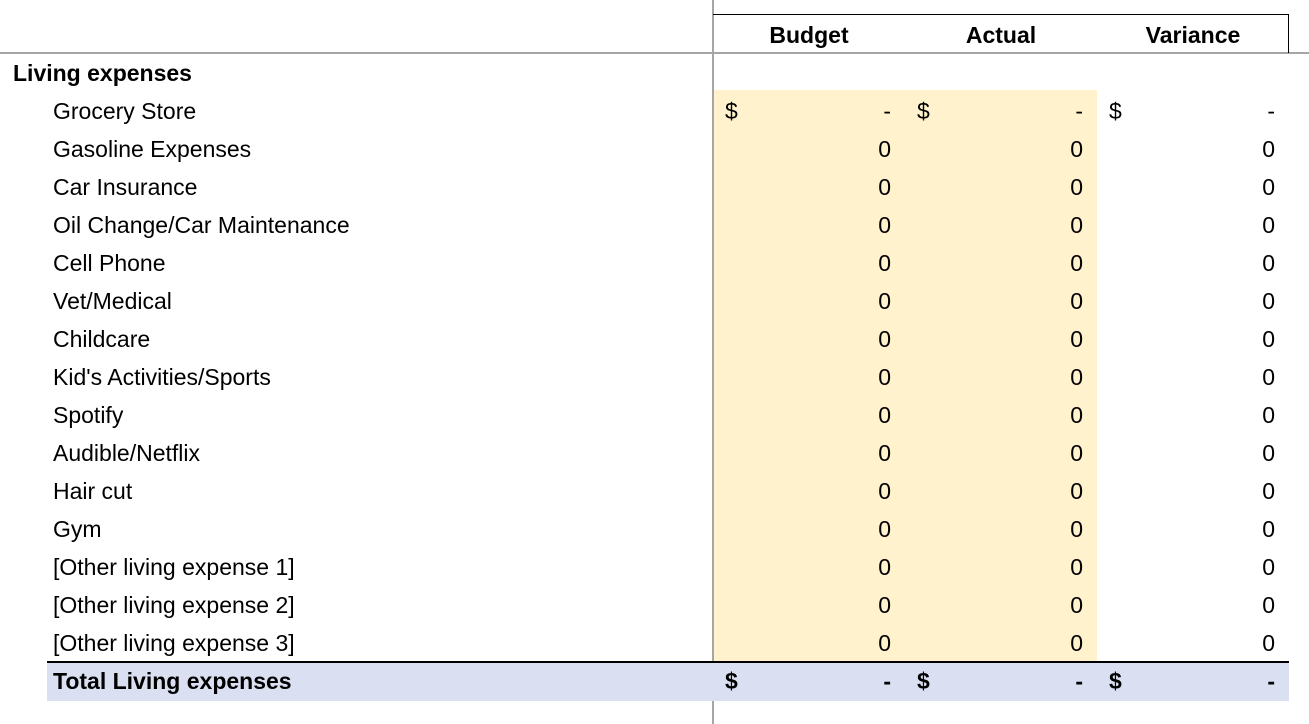 This screenshot has height=724, width=1309. Describe the element at coordinates (112, 301) in the screenshot. I see `row-label: Vet/Medical` at that location.